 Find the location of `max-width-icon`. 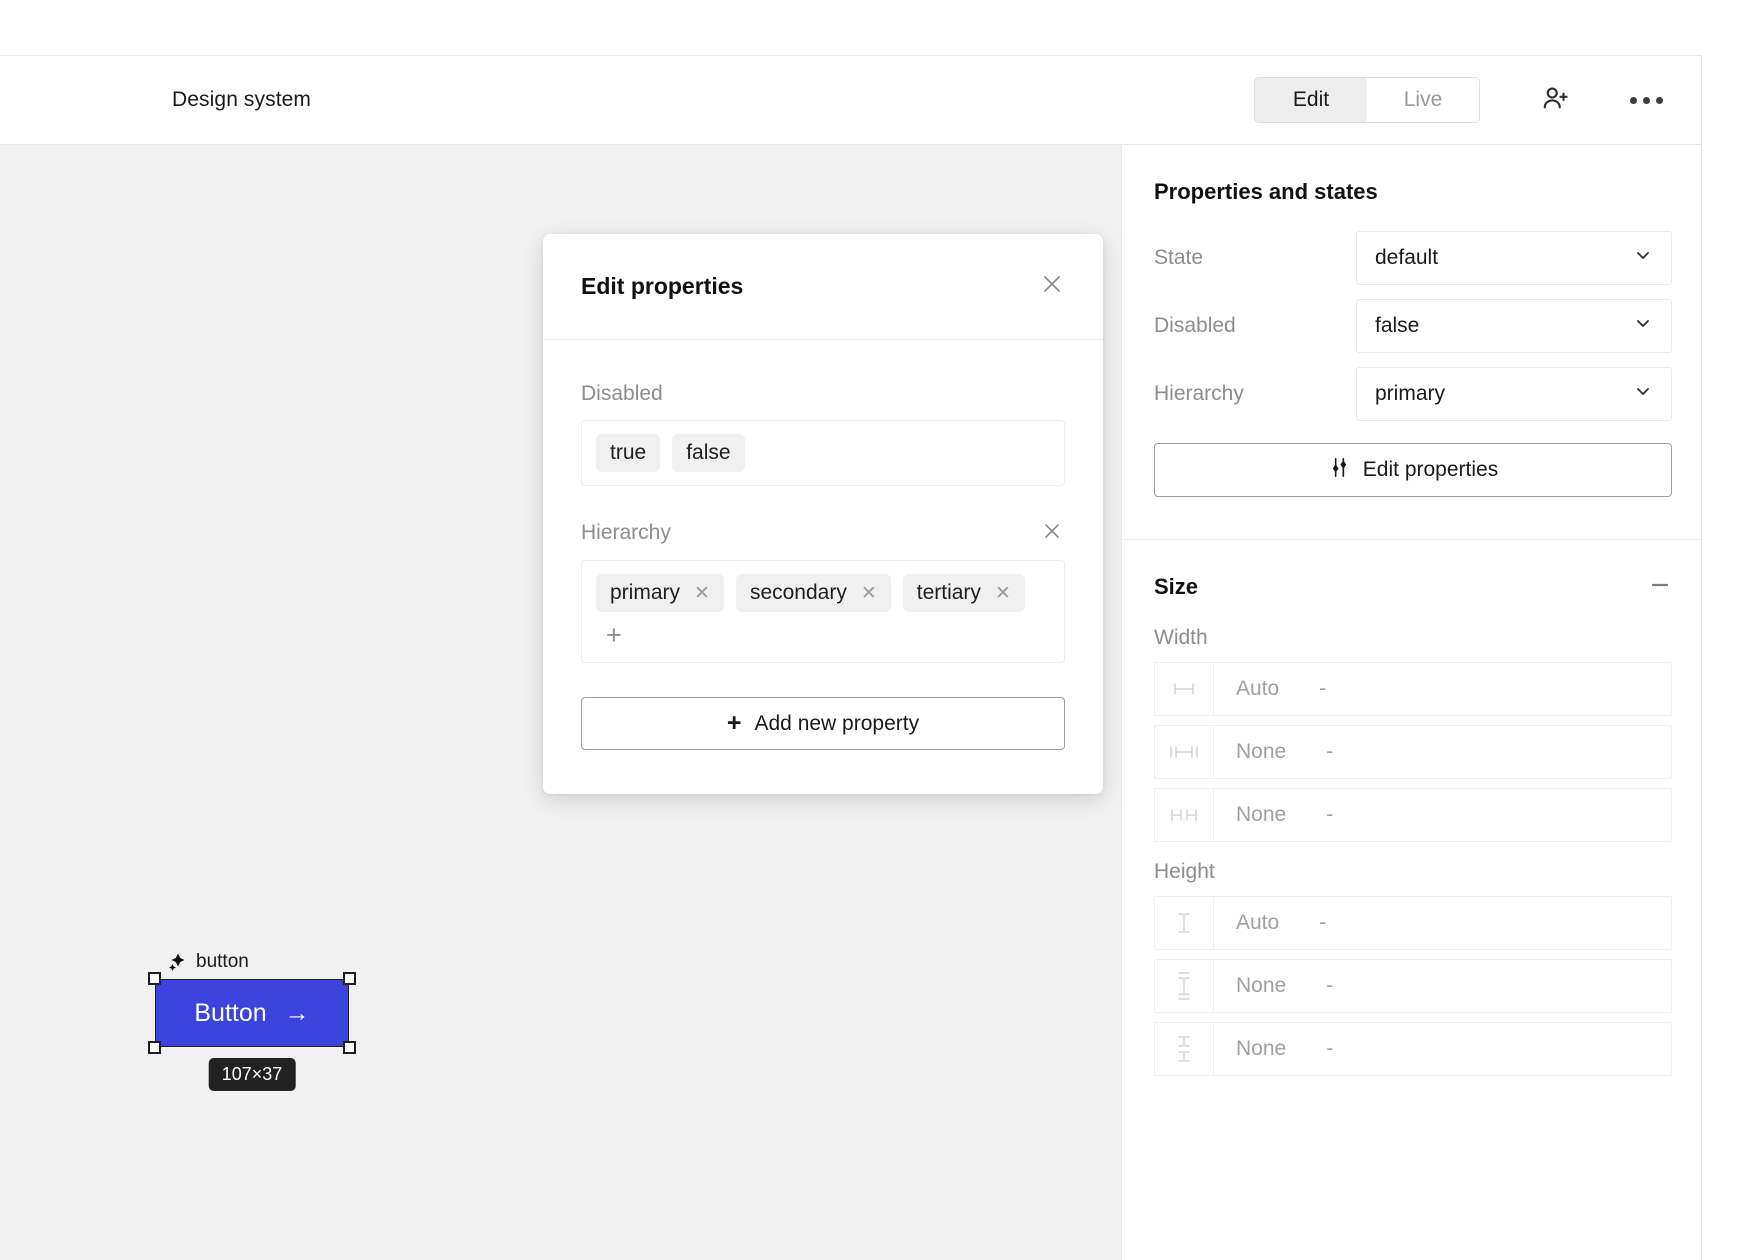

max-width-icon is located at coordinates (1184, 815).